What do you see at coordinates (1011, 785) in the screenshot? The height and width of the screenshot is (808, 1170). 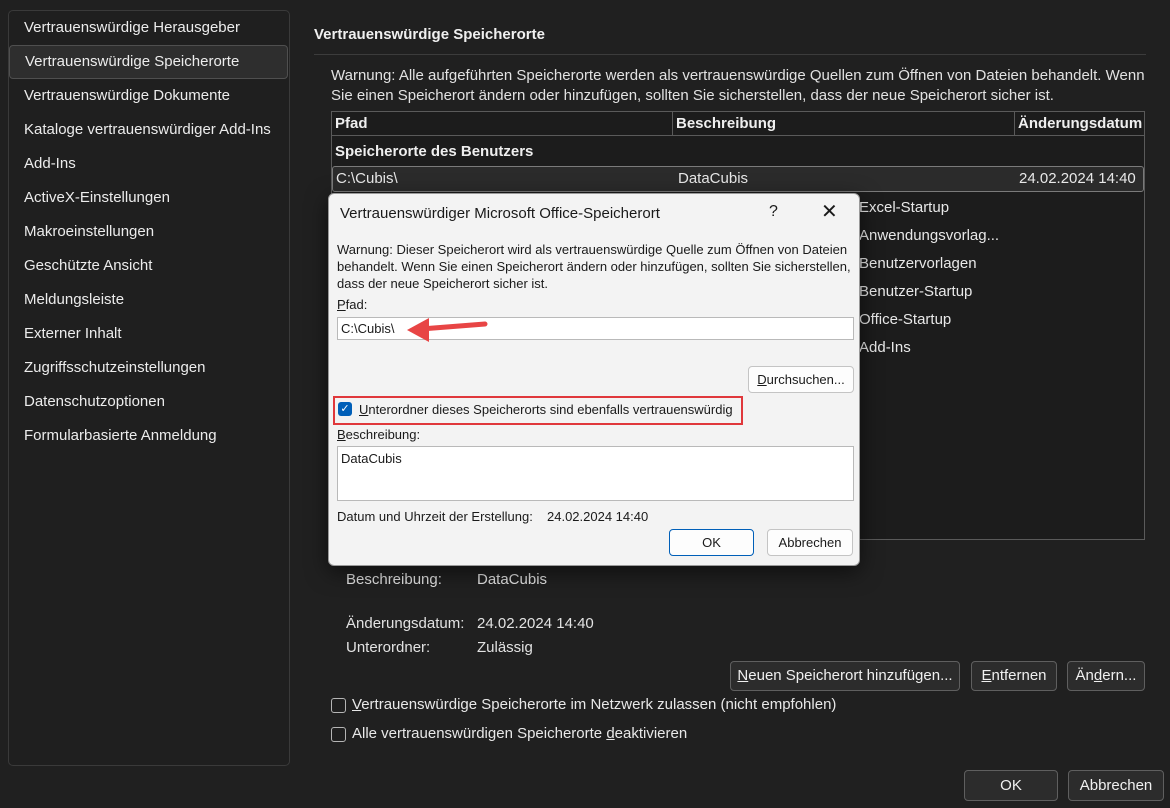 I see `ok-button: OK` at bounding box center [1011, 785].